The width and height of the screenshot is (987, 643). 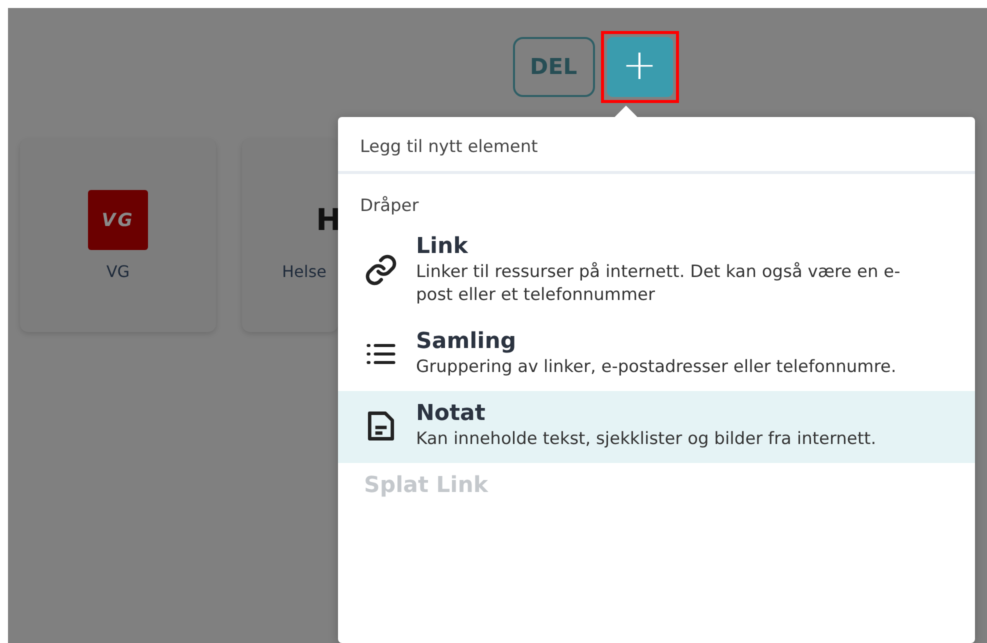 What do you see at coordinates (659, 284) in the screenshot?
I see `item-description: Linker til ressurser på internett. Det kan også være en e-post eller et telefonnummer` at bounding box center [659, 284].